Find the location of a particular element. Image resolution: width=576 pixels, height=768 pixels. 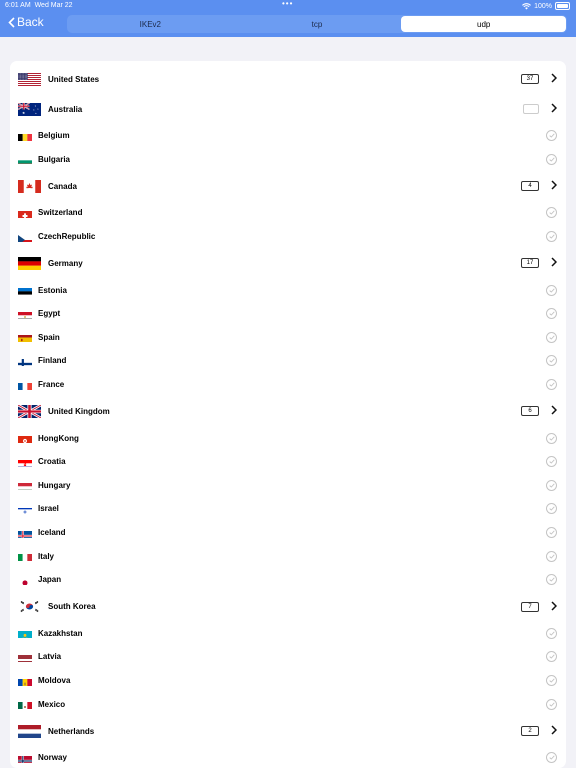

country-name: Germany is located at coordinates (65, 263).